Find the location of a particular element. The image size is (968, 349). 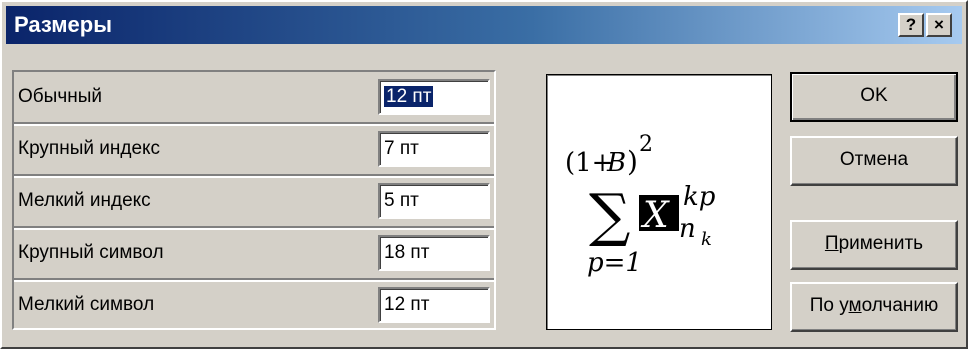

preview-var-b: B is located at coordinates (616, 163).